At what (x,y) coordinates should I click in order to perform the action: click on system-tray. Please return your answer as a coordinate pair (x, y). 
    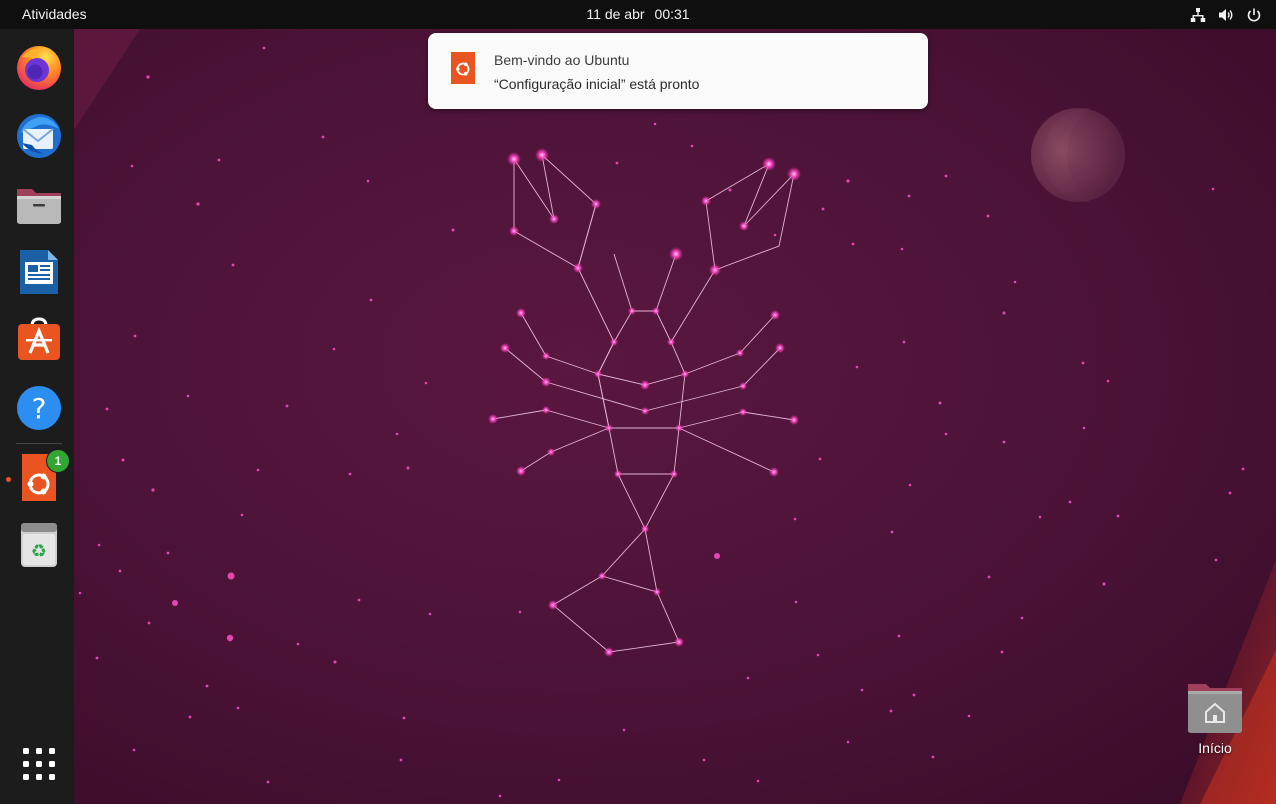
    Looking at the image, I should click on (1226, 15).